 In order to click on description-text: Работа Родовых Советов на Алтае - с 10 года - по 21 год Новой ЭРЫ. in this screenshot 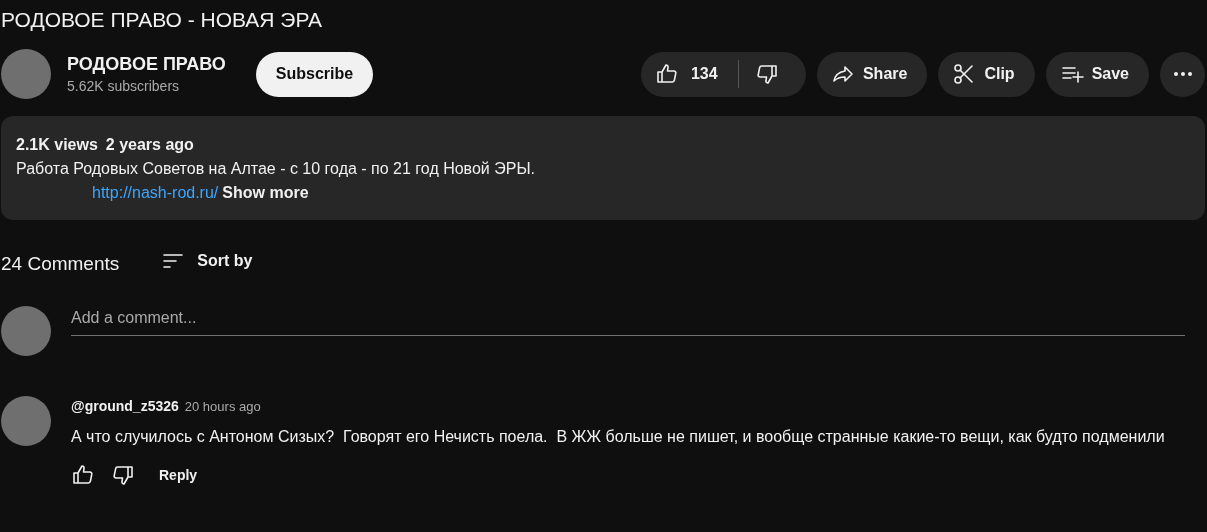, I will do `click(276, 169)`.